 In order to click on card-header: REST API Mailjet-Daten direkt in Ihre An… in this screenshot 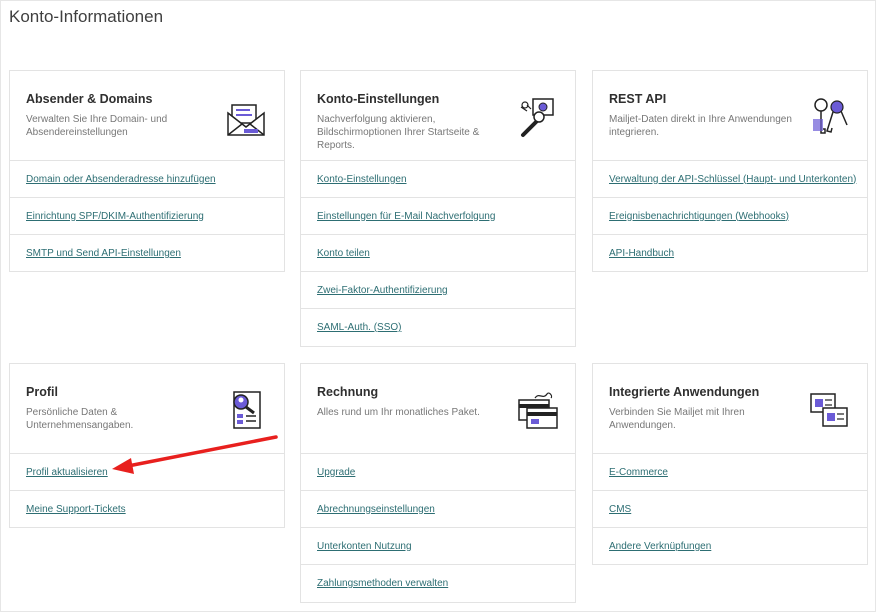, I will do `click(730, 116)`.